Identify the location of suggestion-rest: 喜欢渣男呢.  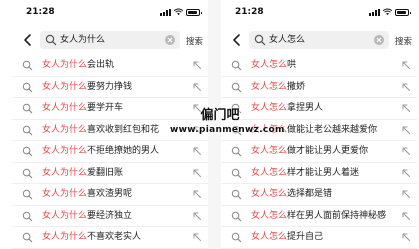
(110, 194).